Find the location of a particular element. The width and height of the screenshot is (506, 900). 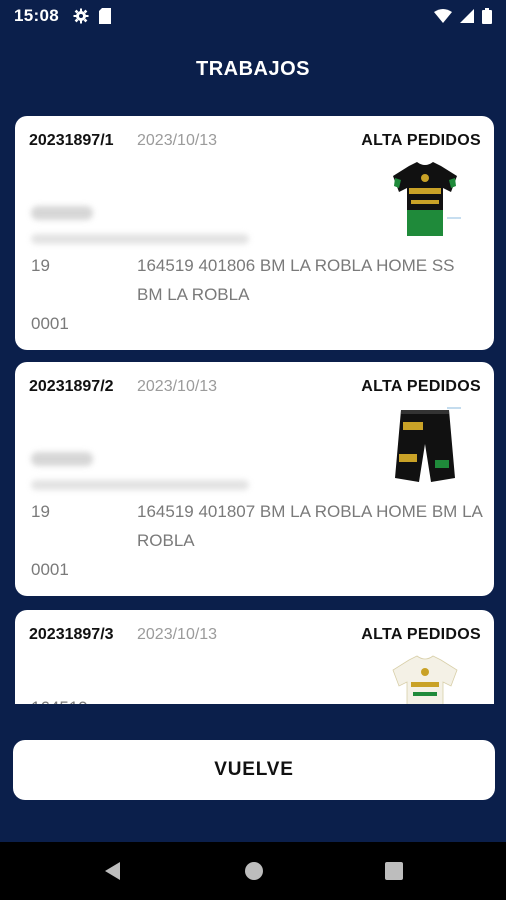

wifi-icon is located at coordinates (443, 16).